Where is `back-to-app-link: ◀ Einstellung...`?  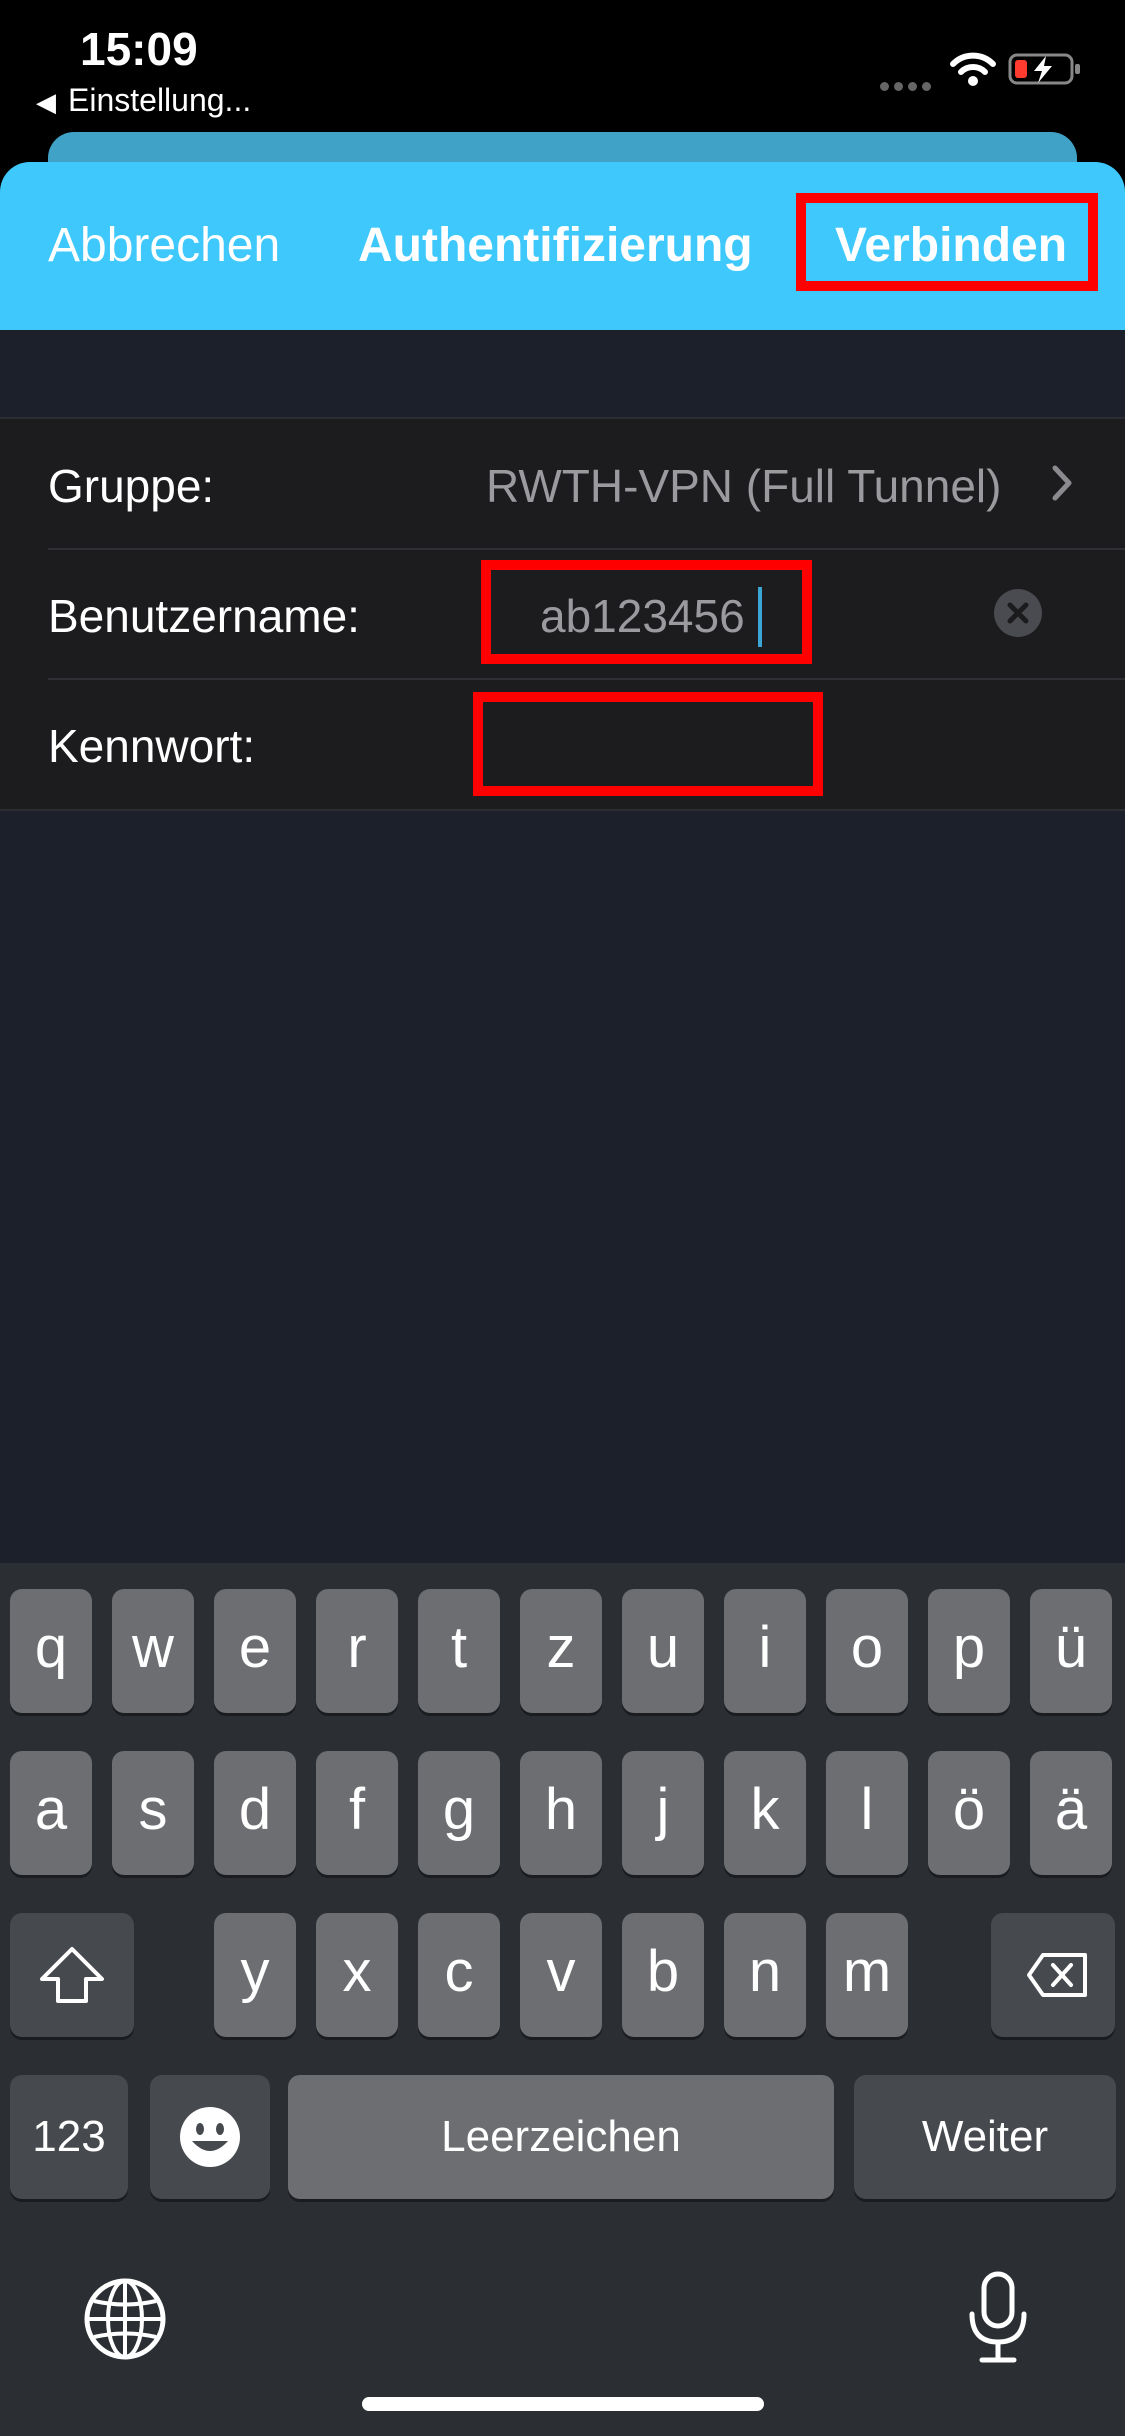 back-to-app-link: ◀ Einstellung... is located at coordinates (143, 100).